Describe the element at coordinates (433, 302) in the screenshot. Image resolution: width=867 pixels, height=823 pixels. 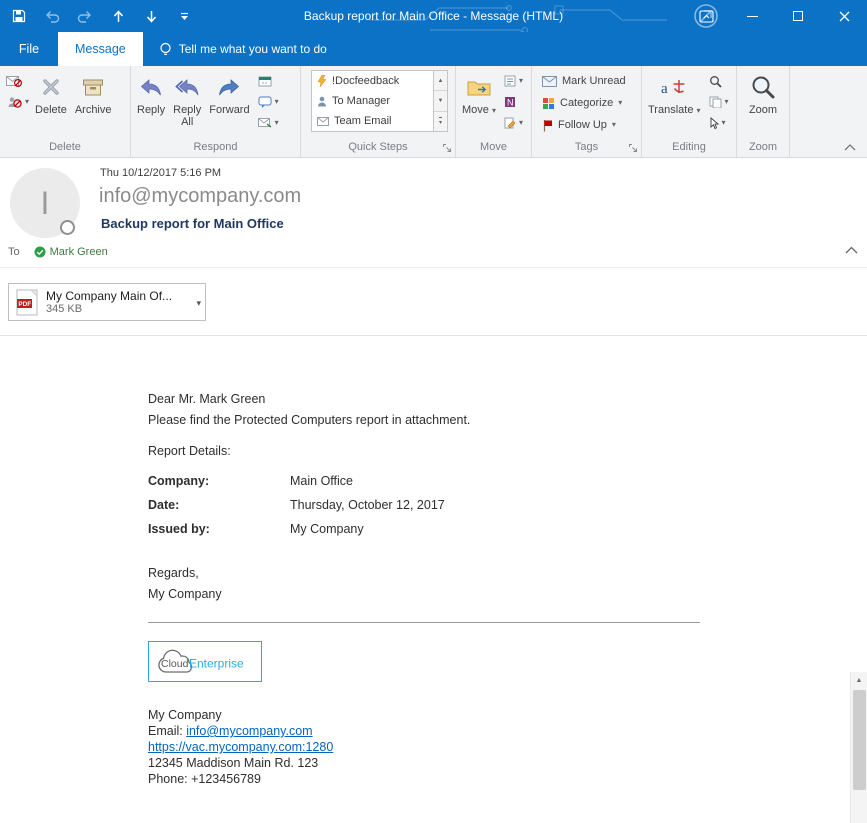
I see `attachments-area: PDF My Company Main Of... 345 KB ▾` at that location.